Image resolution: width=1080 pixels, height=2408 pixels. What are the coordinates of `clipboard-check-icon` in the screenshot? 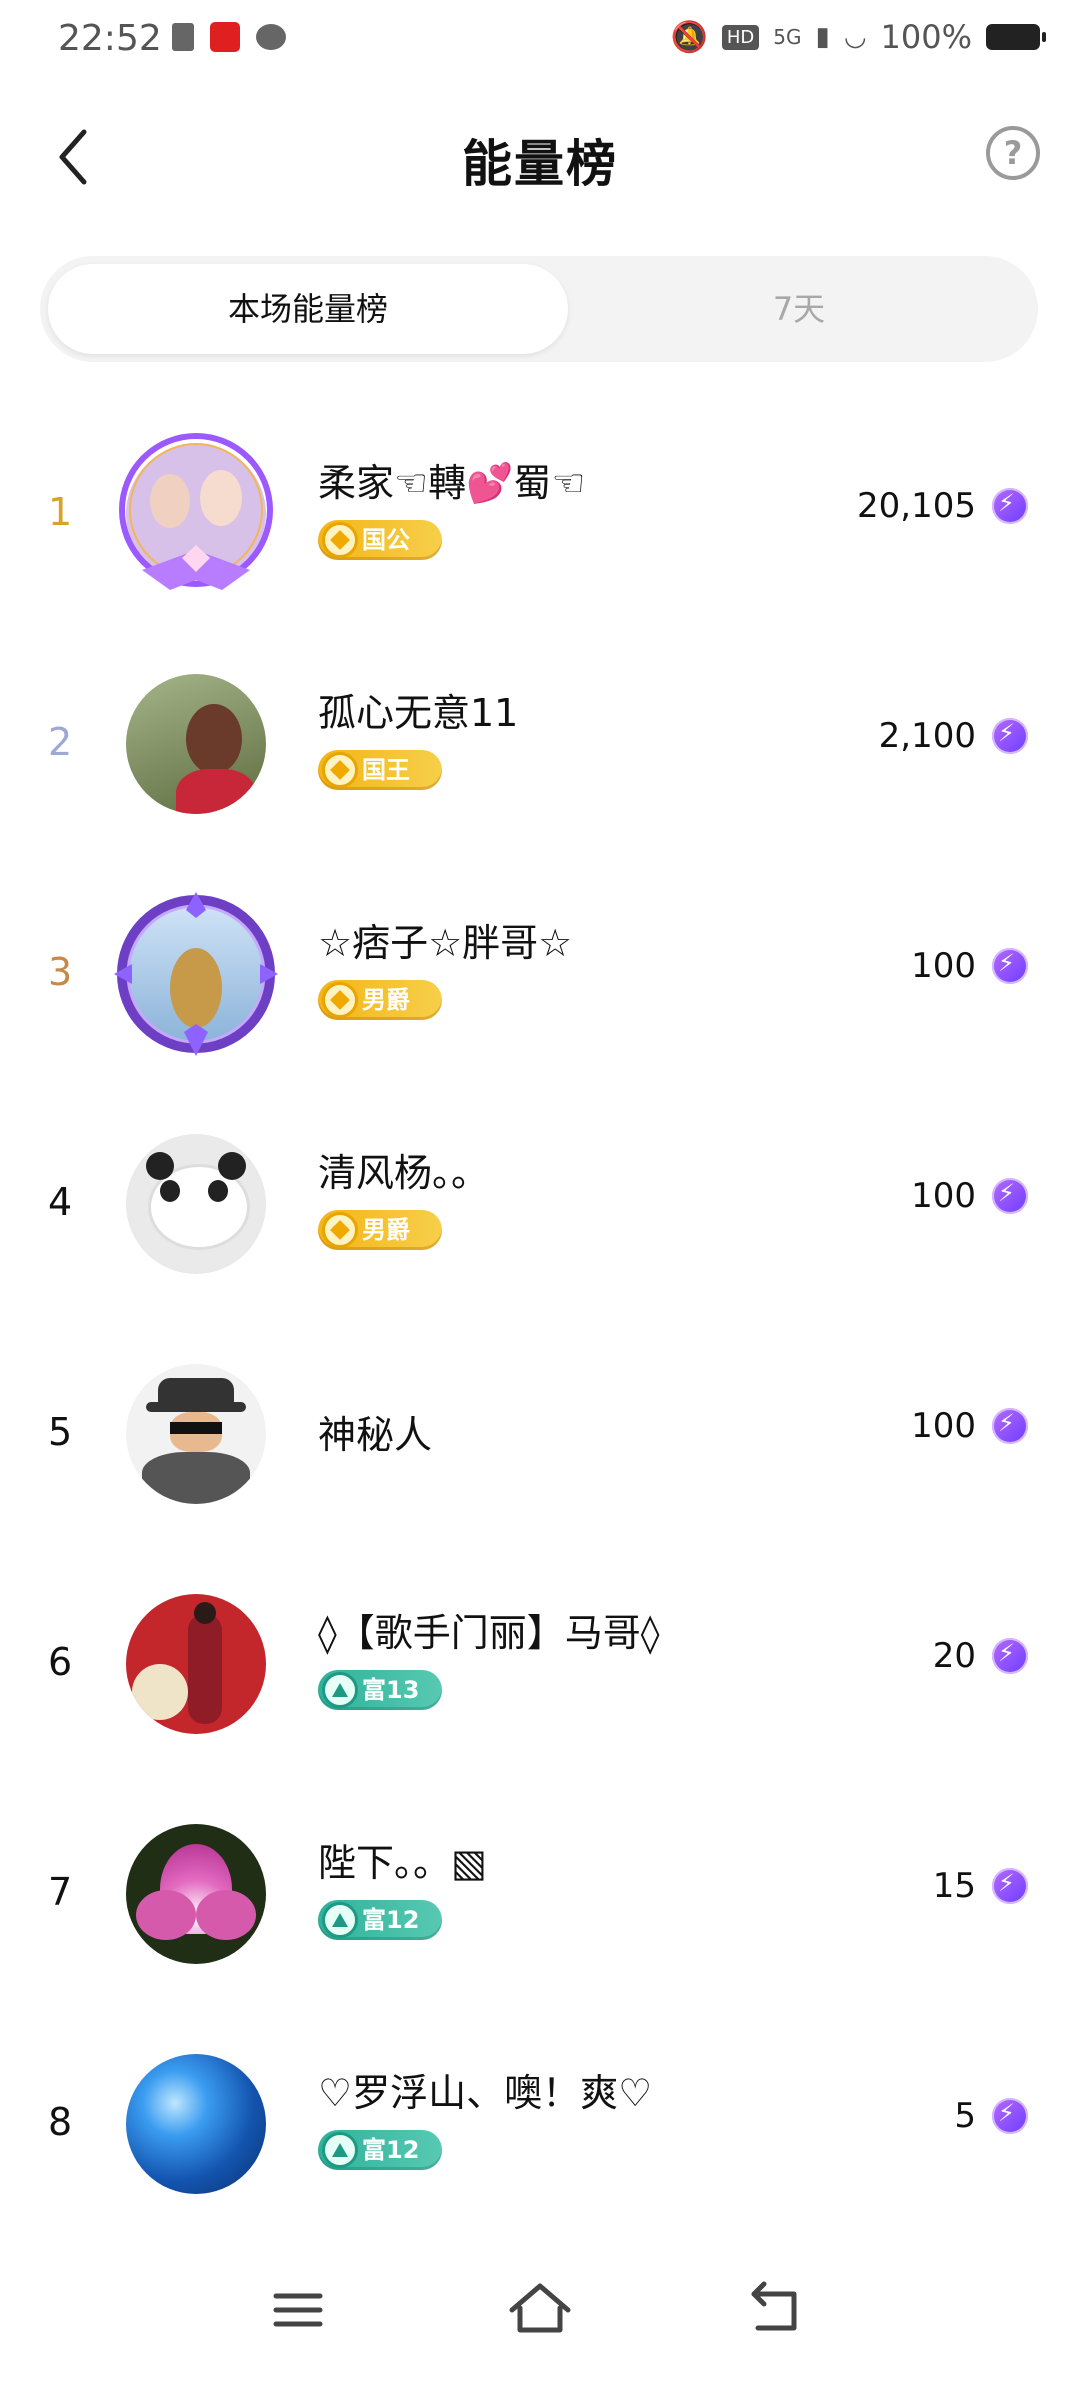 It's located at (183, 37).